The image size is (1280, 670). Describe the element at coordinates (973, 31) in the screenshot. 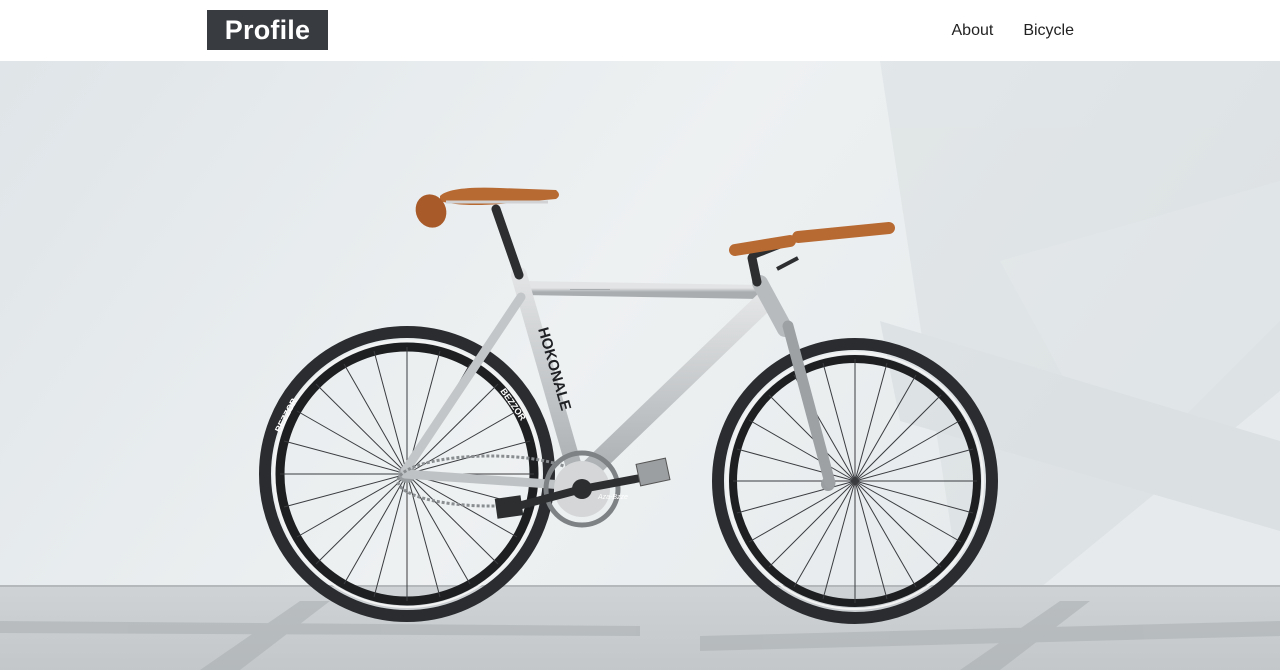

I see `nav-link-about: About` at that location.